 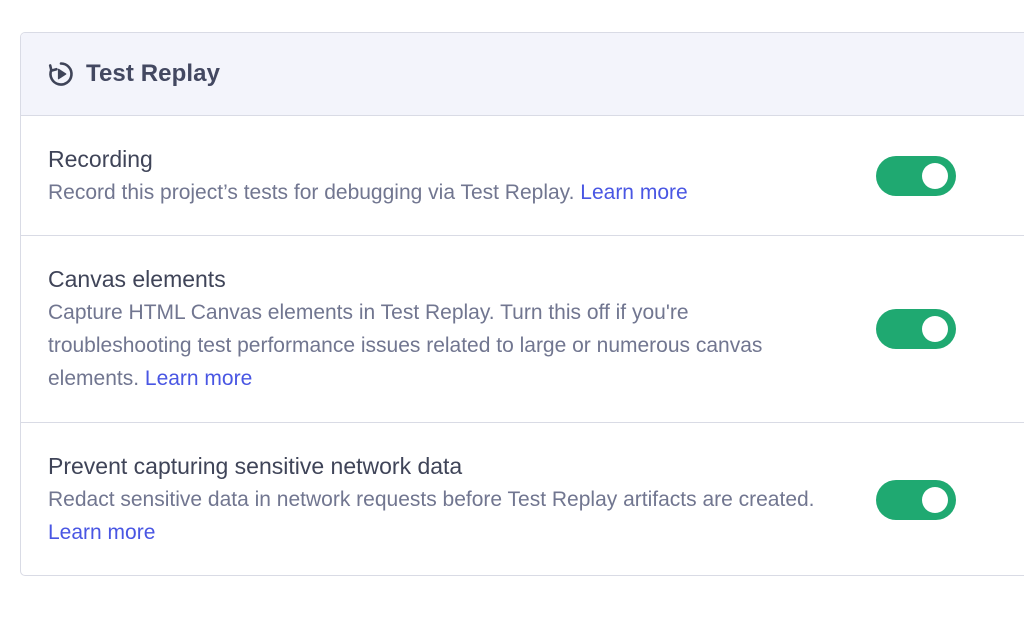 I want to click on setting-title: Prevent capturing sensitive network data, so click(x=255, y=466).